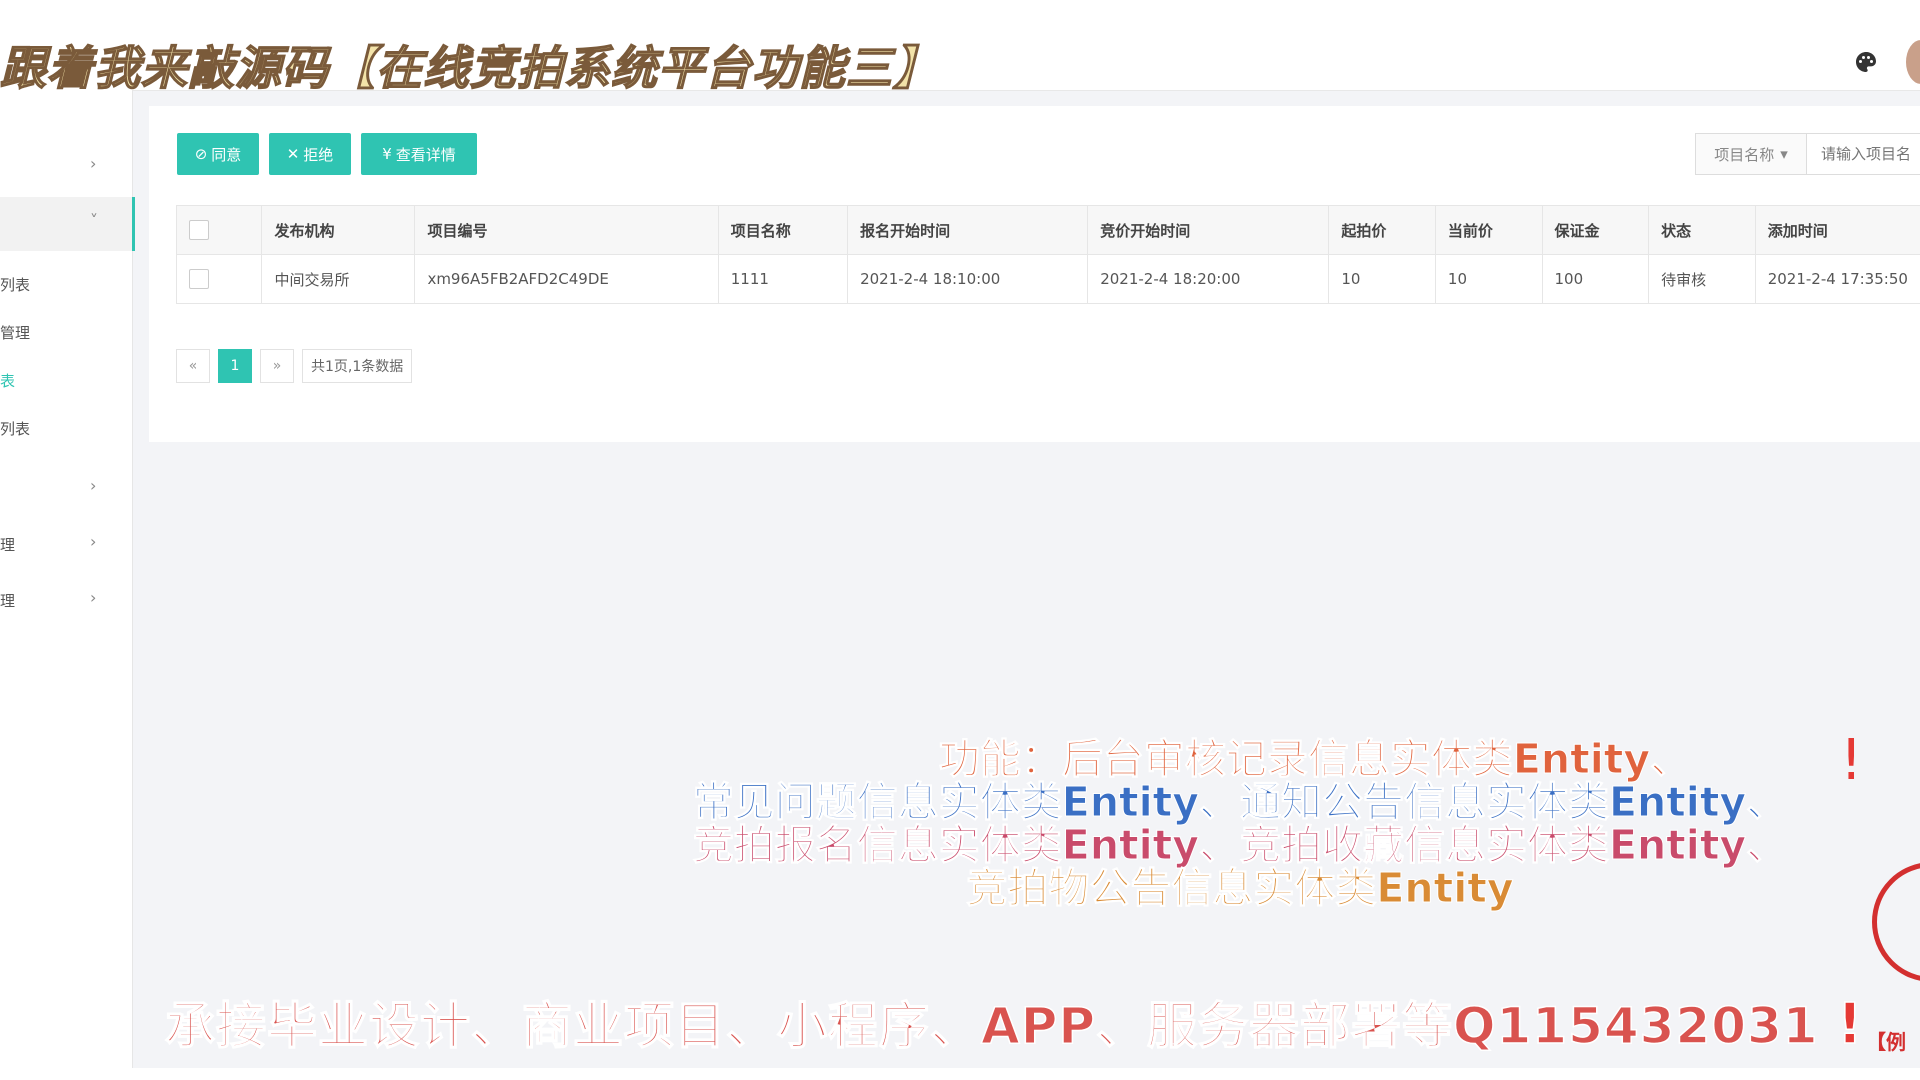 The width and height of the screenshot is (1920, 1080). What do you see at coordinates (967, 279) in the screenshot?
I see `table-cell: 2021-2-4 18:10:00` at bounding box center [967, 279].